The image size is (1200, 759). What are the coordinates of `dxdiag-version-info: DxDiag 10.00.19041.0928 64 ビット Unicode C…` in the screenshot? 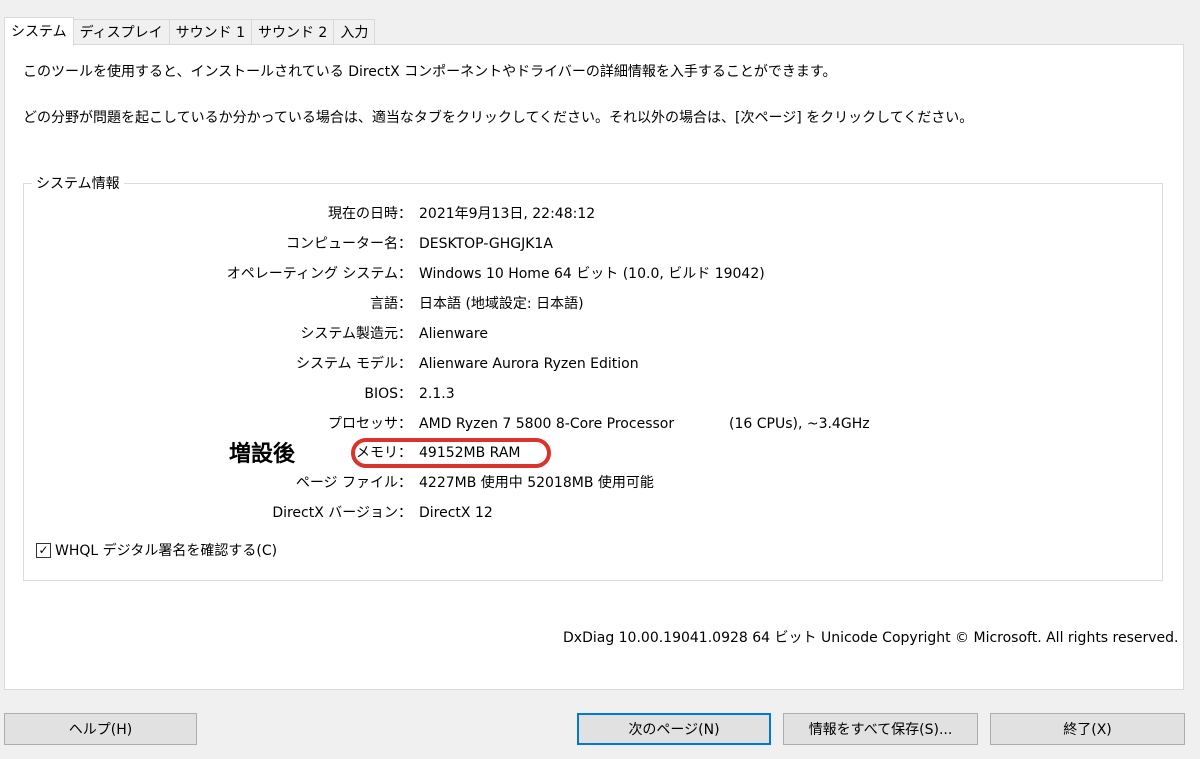 It's located at (871, 638).